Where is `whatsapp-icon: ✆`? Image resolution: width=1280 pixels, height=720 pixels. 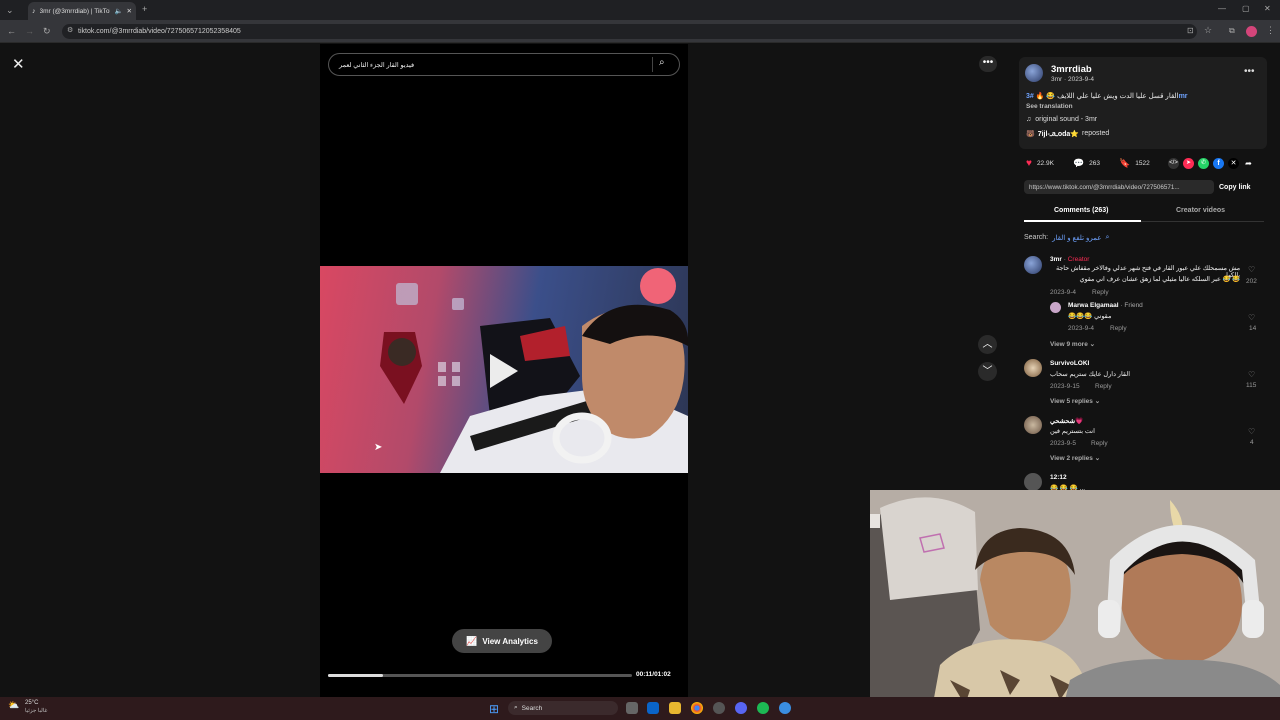
whatsapp-icon: ✆ is located at coordinates (1203, 163).